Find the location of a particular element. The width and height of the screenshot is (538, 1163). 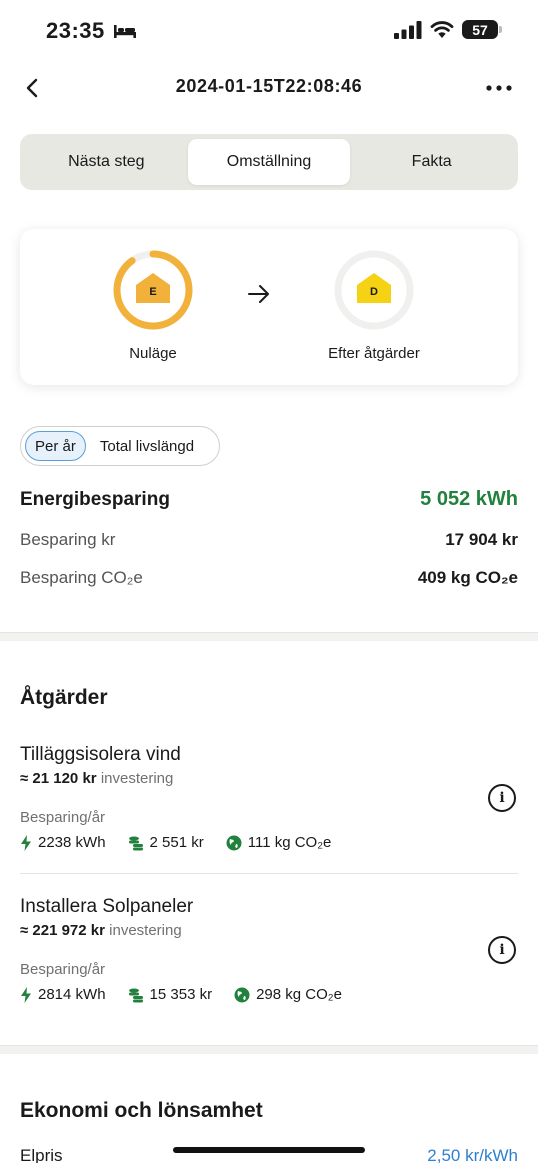

money-saving-row: Besparing kr 17 904 kr is located at coordinates (269, 540).